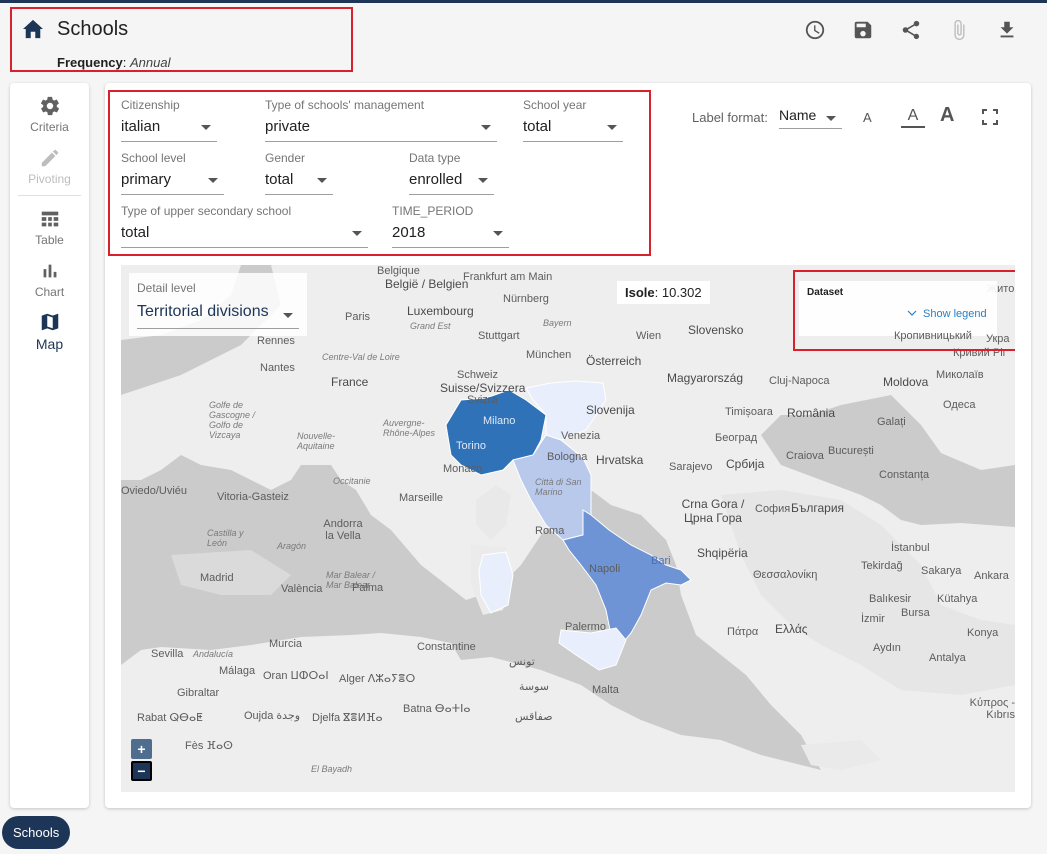 Image resolution: width=1047 pixels, height=854 pixels. I want to click on map-label: Malta, so click(605, 690).